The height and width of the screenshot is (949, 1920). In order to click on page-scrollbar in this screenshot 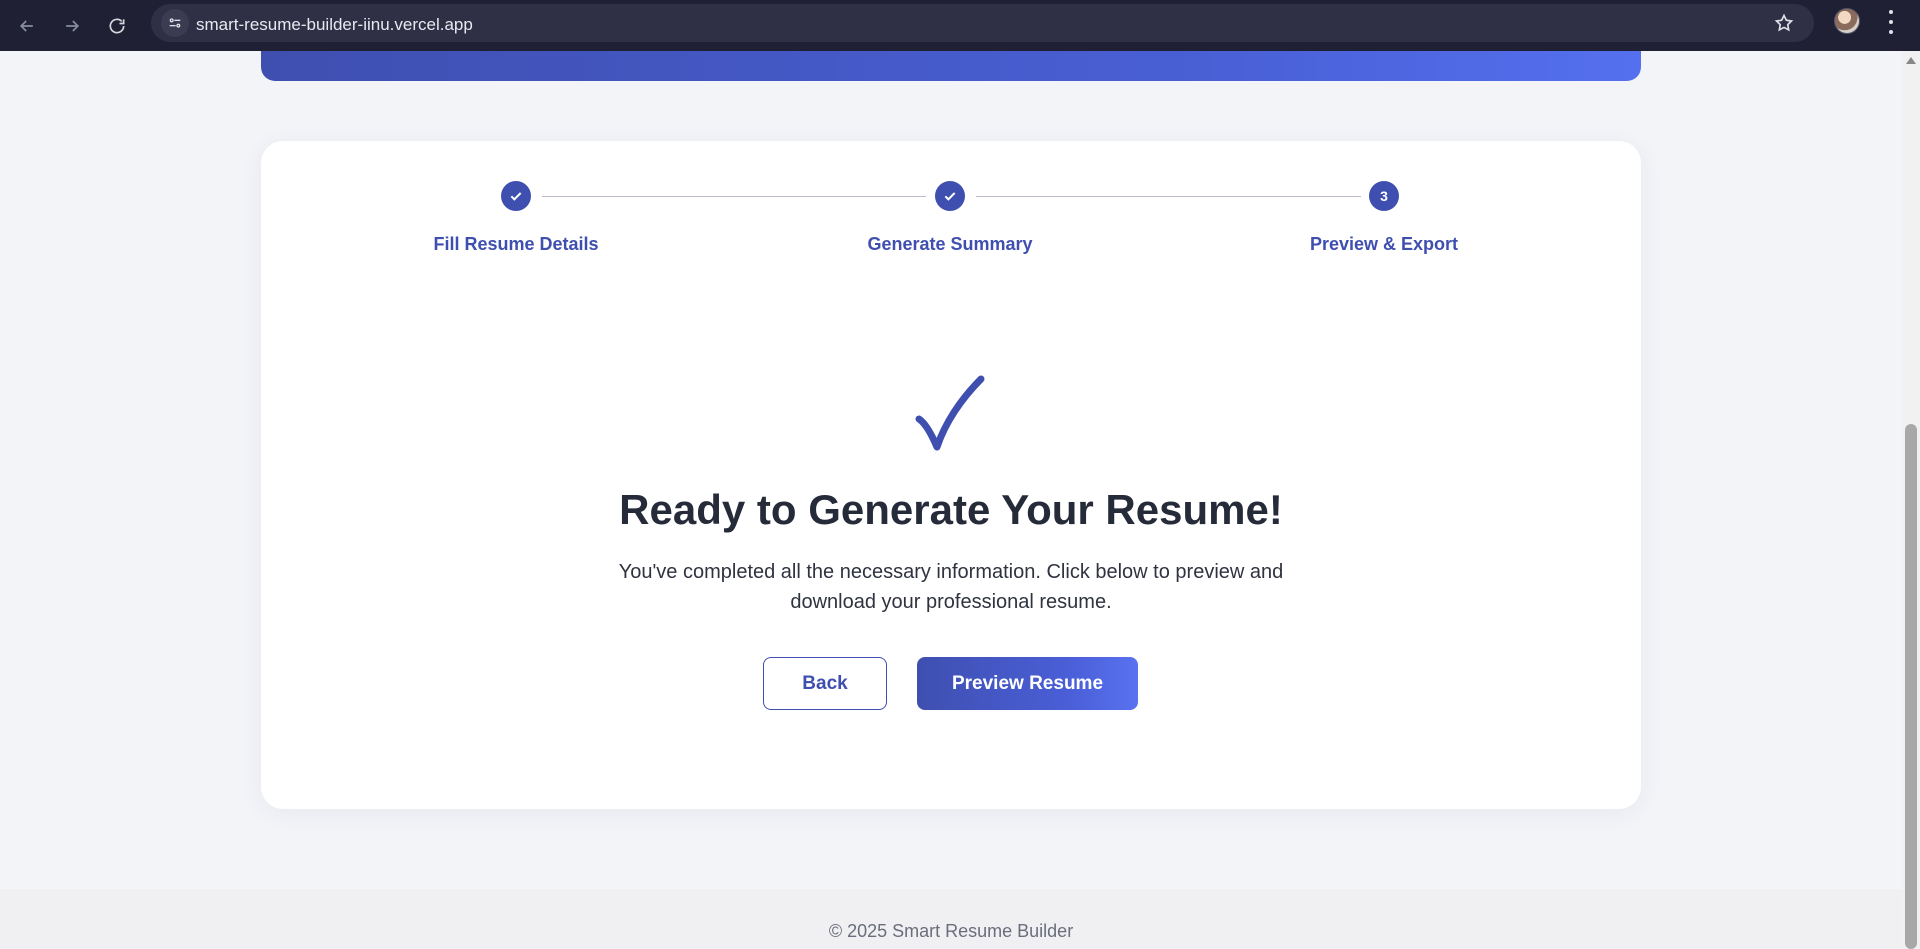, I will do `click(1911, 500)`.